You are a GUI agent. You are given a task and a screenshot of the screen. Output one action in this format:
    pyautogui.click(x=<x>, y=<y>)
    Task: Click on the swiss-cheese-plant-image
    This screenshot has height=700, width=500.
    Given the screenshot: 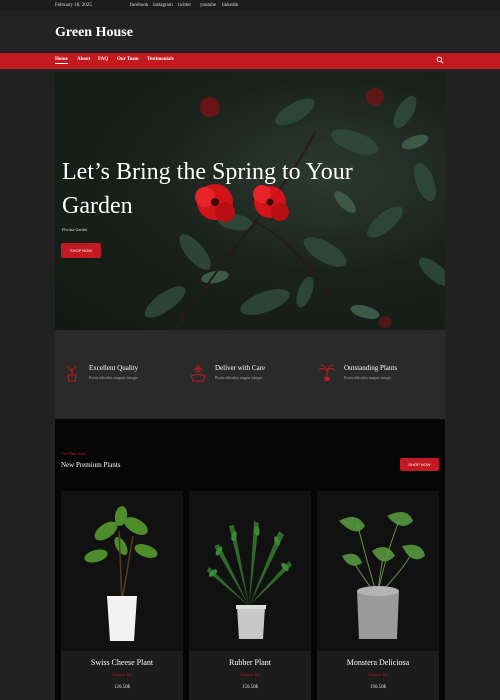 What is the action you would take?
    pyautogui.click(x=122, y=571)
    